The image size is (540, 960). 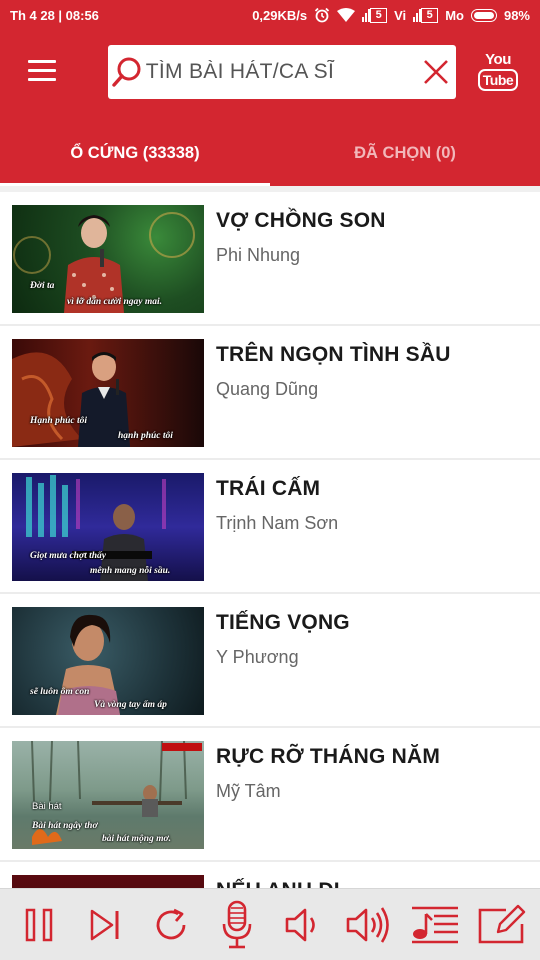 What do you see at coordinates (108, 259) in the screenshot?
I see `song-thumbnail: Đời ta vì lỡ dấn cười ngay mai.` at bounding box center [108, 259].